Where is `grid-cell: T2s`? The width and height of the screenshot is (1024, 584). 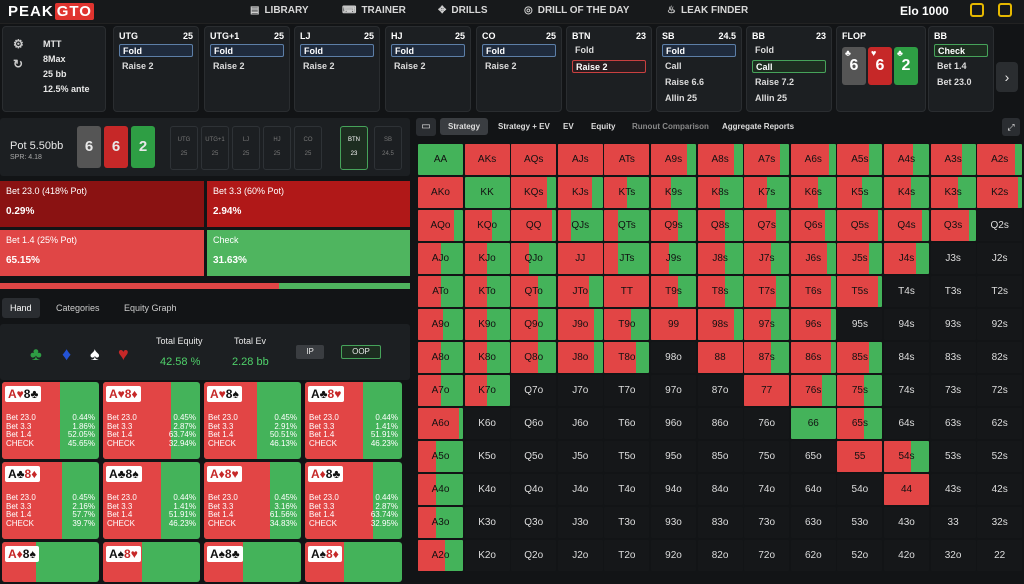
grid-cell: T2s is located at coordinates (1000, 291).